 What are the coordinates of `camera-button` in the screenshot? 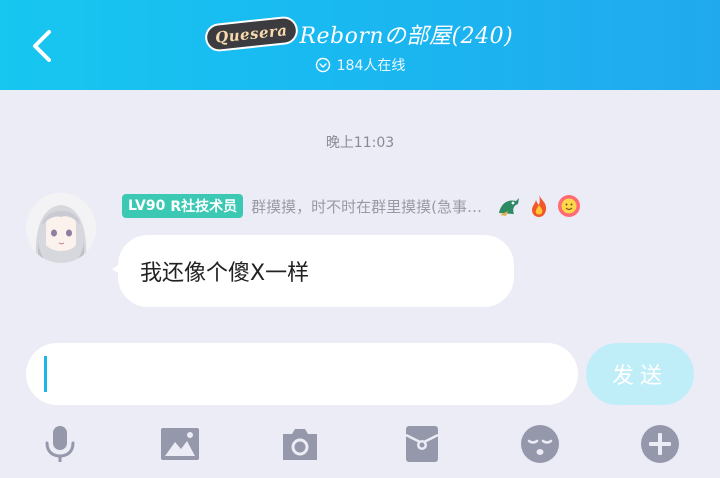 It's located at (300, 444).